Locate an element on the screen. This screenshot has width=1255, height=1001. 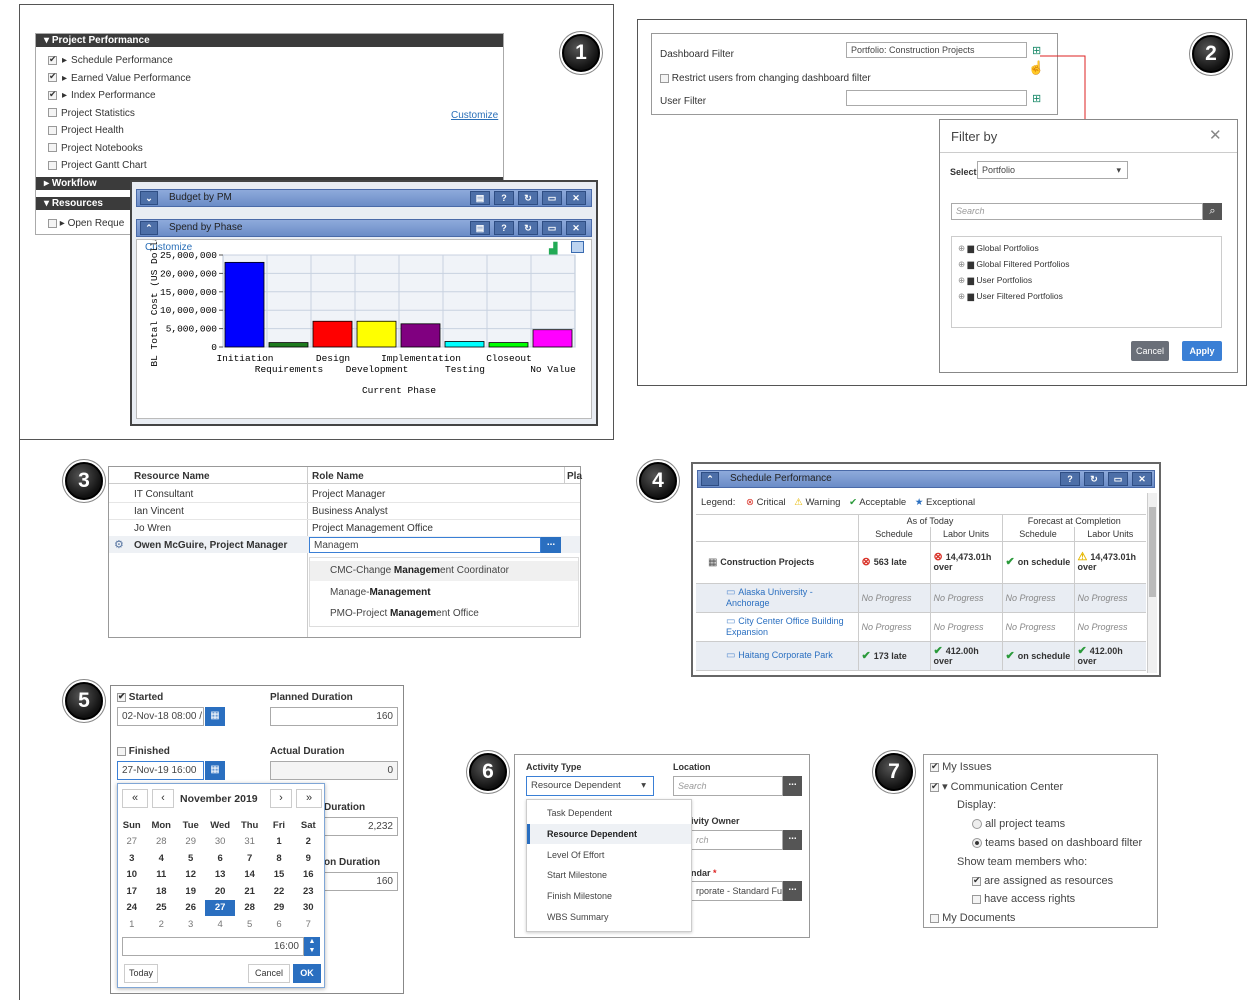
calendar-day: 4 is located at coordinates (161, 858).